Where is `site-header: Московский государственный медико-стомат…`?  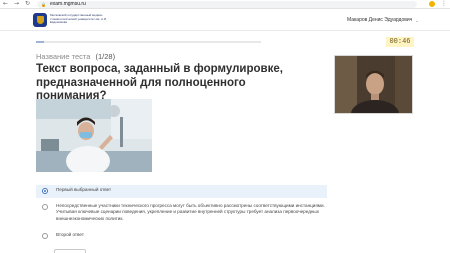 site-header: Московский государственный медико-стомат… is located at coordinates (225, 20).